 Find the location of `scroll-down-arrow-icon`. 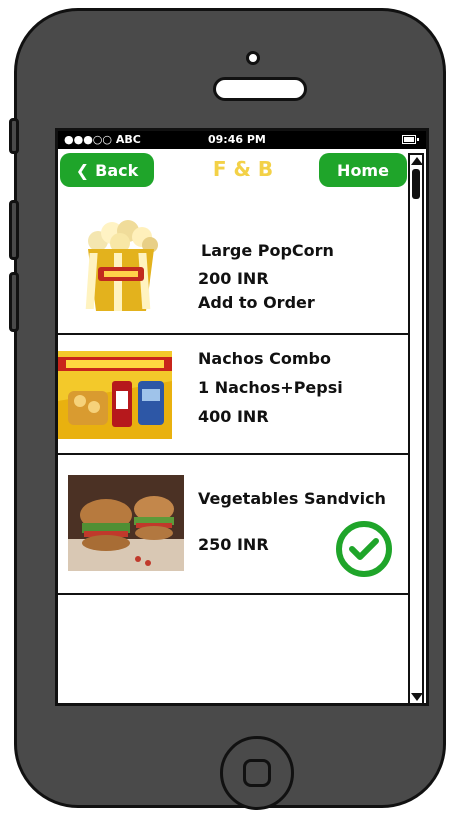

scroll-down-arrow-icon is located at coordinates (417, 697).